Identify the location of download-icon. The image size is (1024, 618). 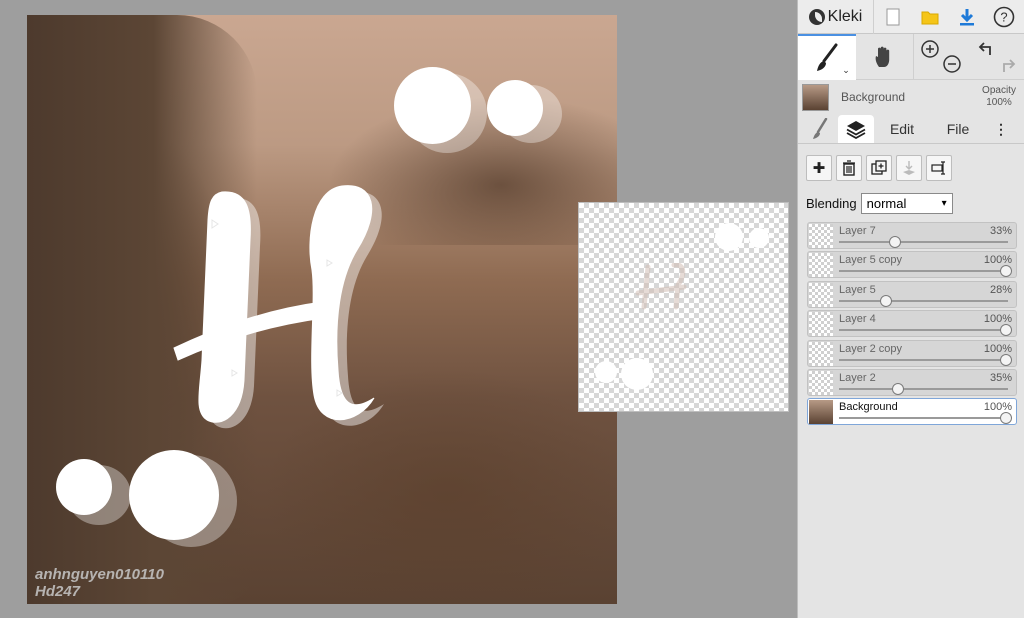
(966, 16).